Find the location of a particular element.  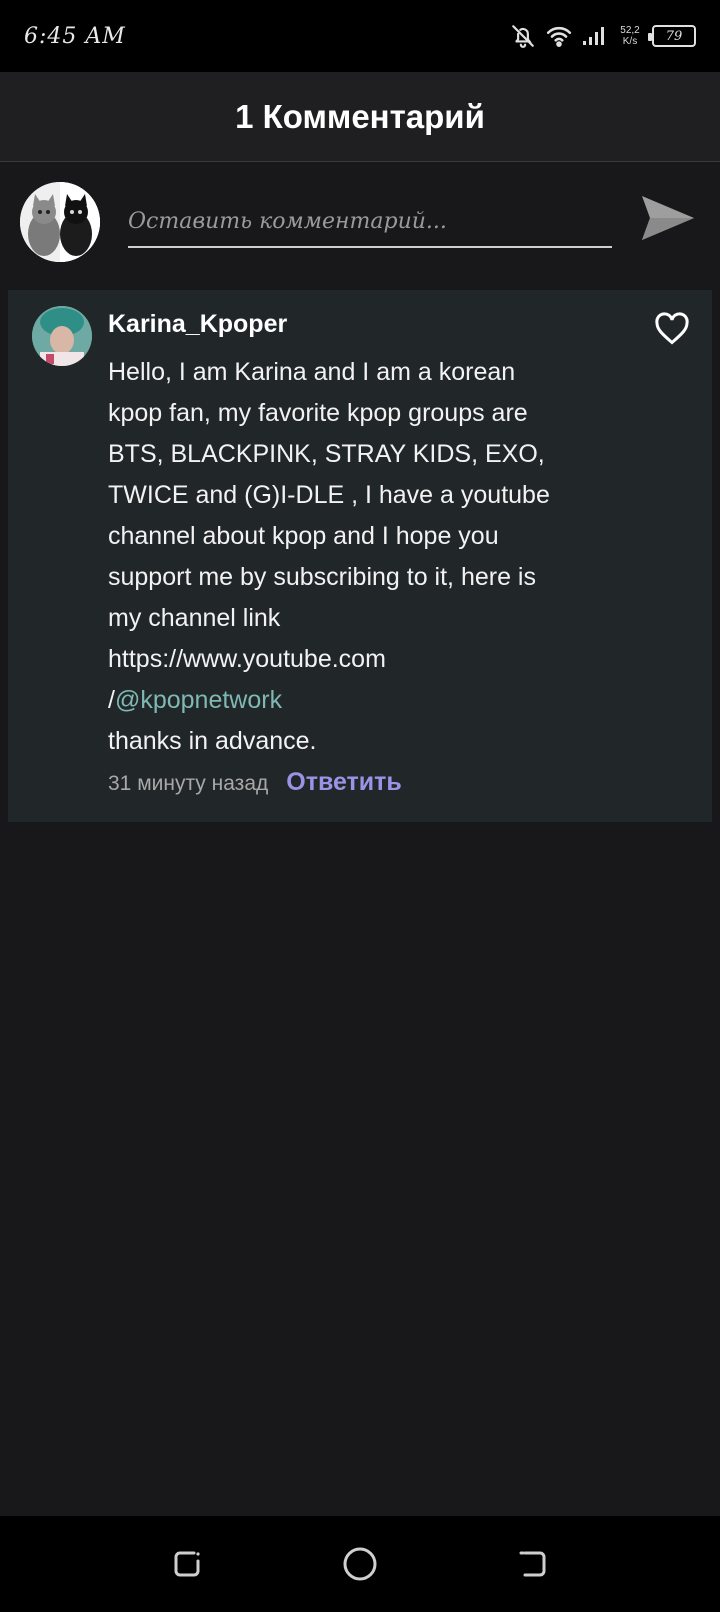

bell-off-icon is located at coordinates (523, 36).